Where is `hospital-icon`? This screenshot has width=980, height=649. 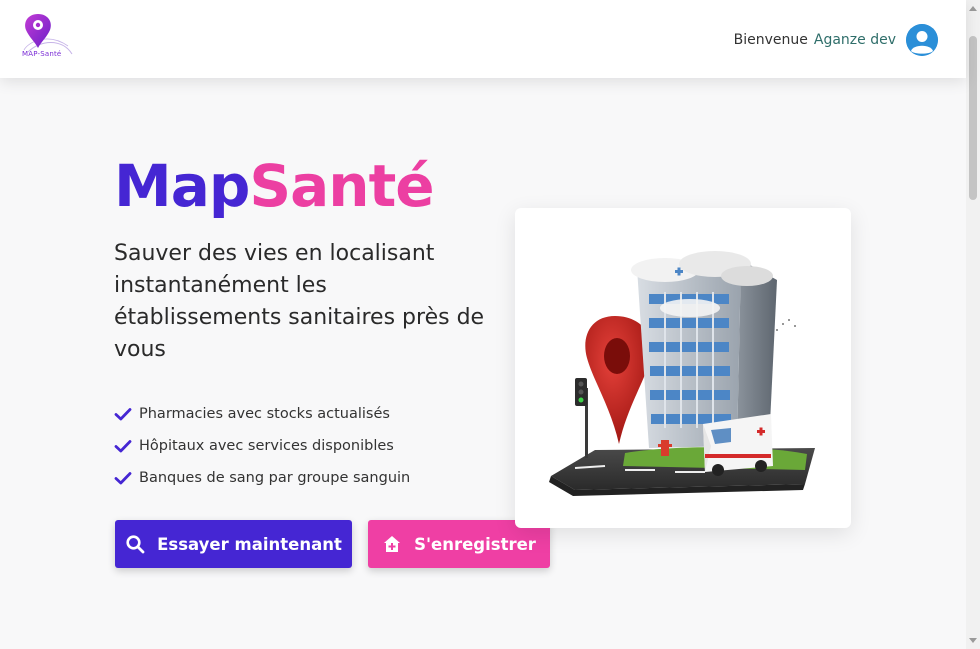 hospital-icon is located at coordinates (392, 544).